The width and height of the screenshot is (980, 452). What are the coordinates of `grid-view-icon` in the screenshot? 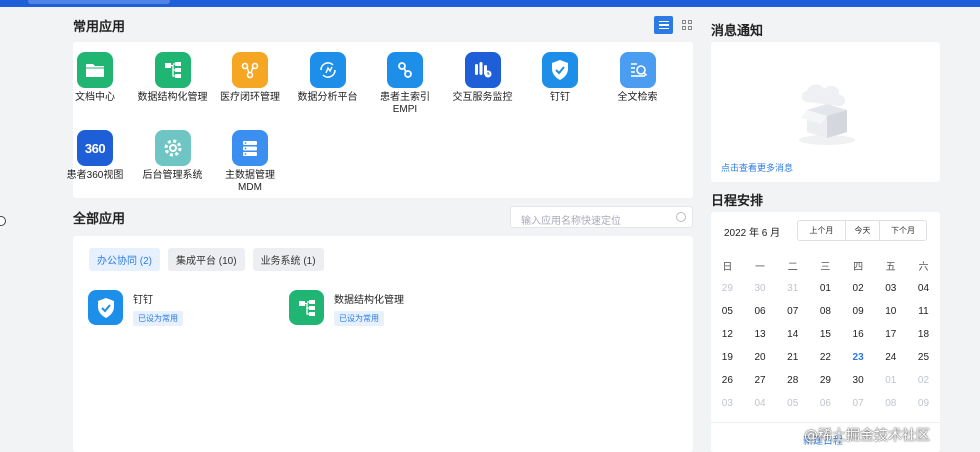 It's located at (686, 25).